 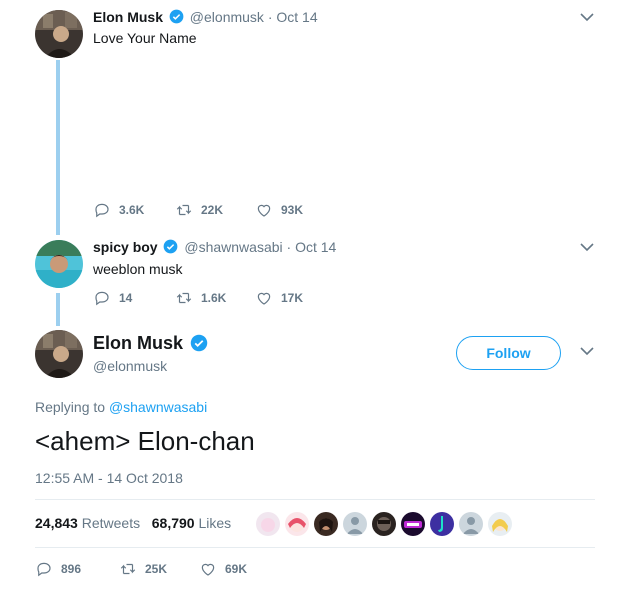 I want to click on reply-count: 14, so click(x=126, y=298).